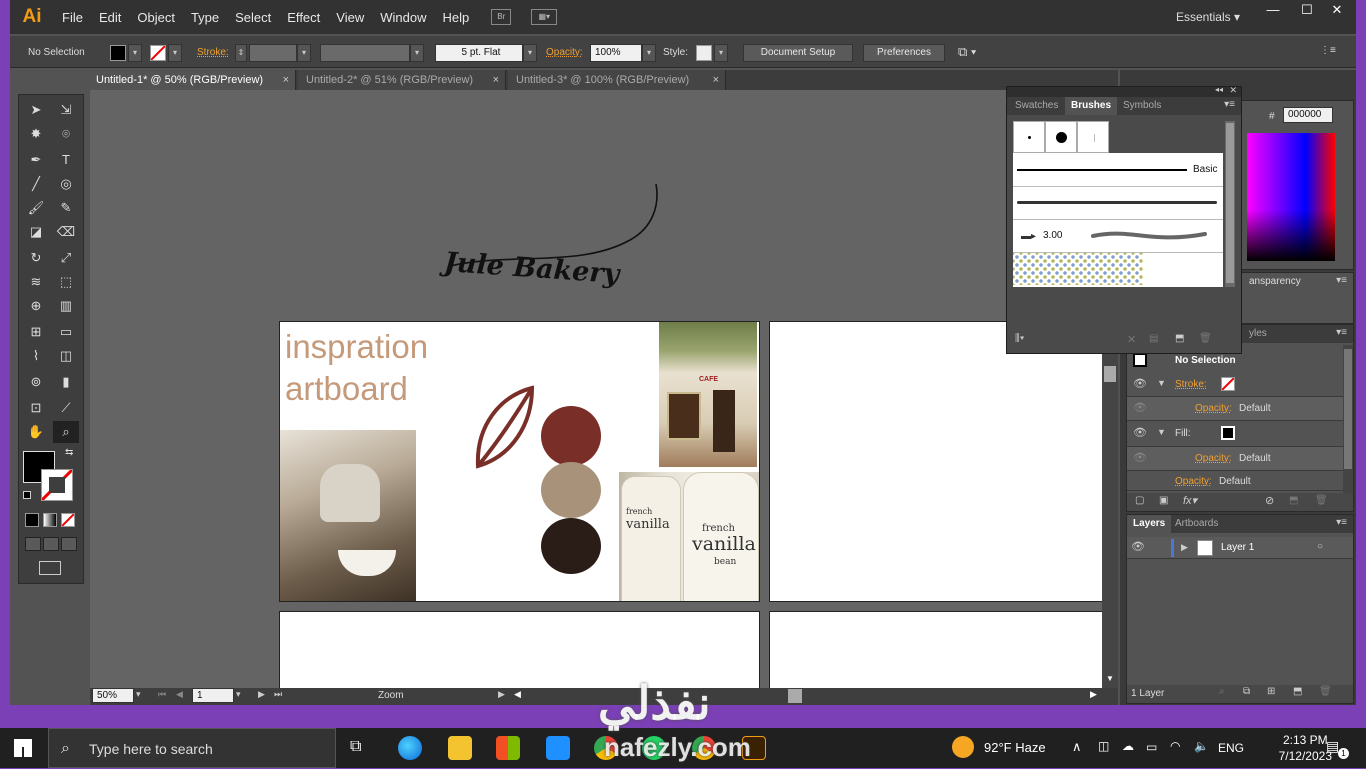  I want to click on pencil-tool-icon: ✎, so click(66, 208).